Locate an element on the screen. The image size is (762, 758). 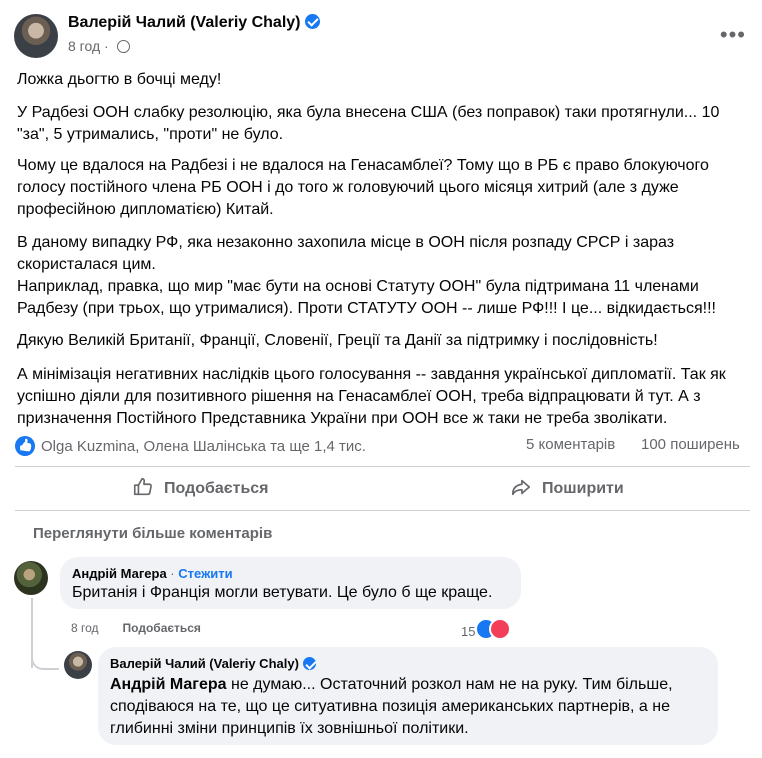
post-author-name: Валерій Чалий (Valeriy Chaly) is located at coordinates (184, 22).